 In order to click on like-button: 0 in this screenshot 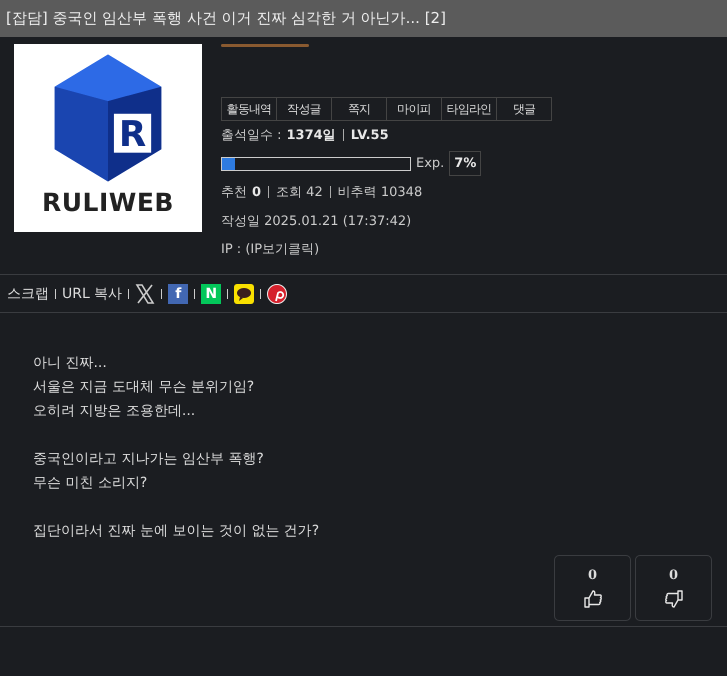, I will do `click(592, 588)`.